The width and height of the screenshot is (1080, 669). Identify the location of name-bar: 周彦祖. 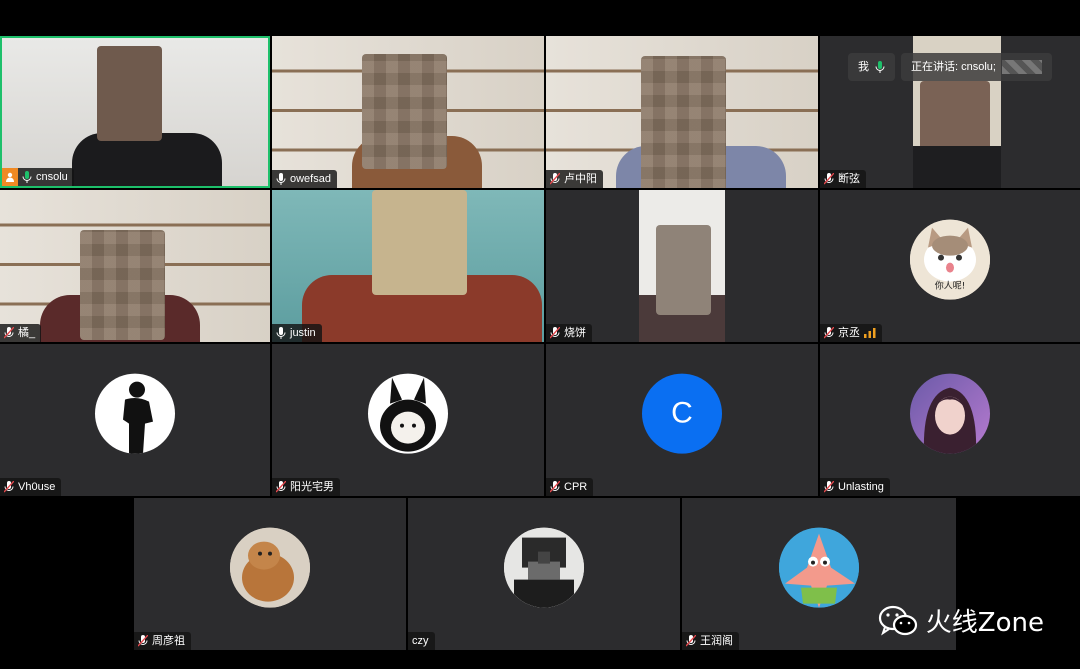
(162, 641).